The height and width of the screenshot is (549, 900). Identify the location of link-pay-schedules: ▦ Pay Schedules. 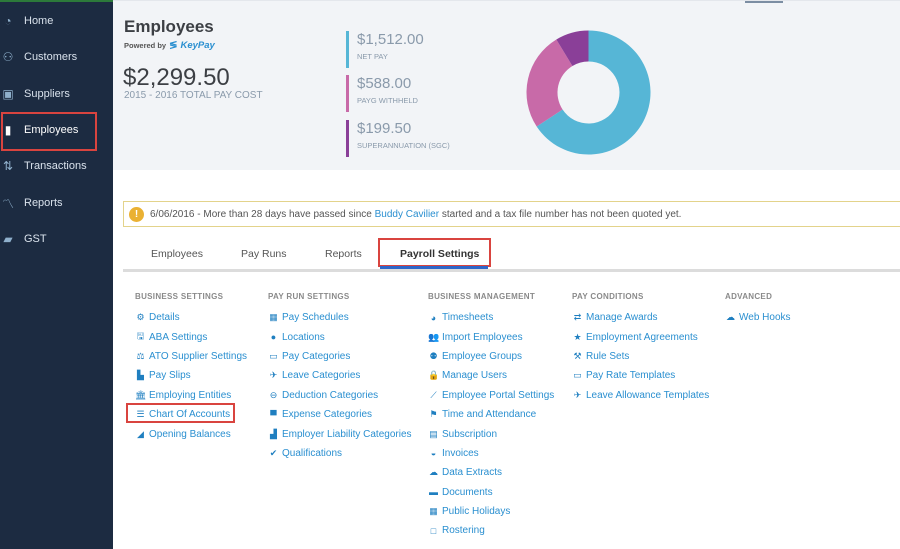
(340, 317).